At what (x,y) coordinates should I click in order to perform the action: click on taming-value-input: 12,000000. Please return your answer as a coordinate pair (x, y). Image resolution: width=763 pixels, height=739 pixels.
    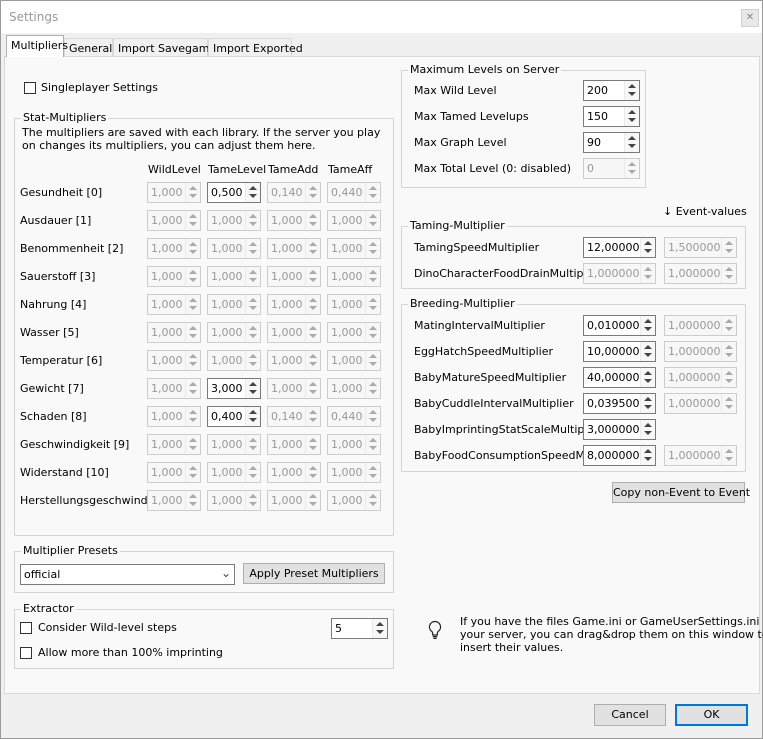
    Looking at the image, I should click on (619, 247).